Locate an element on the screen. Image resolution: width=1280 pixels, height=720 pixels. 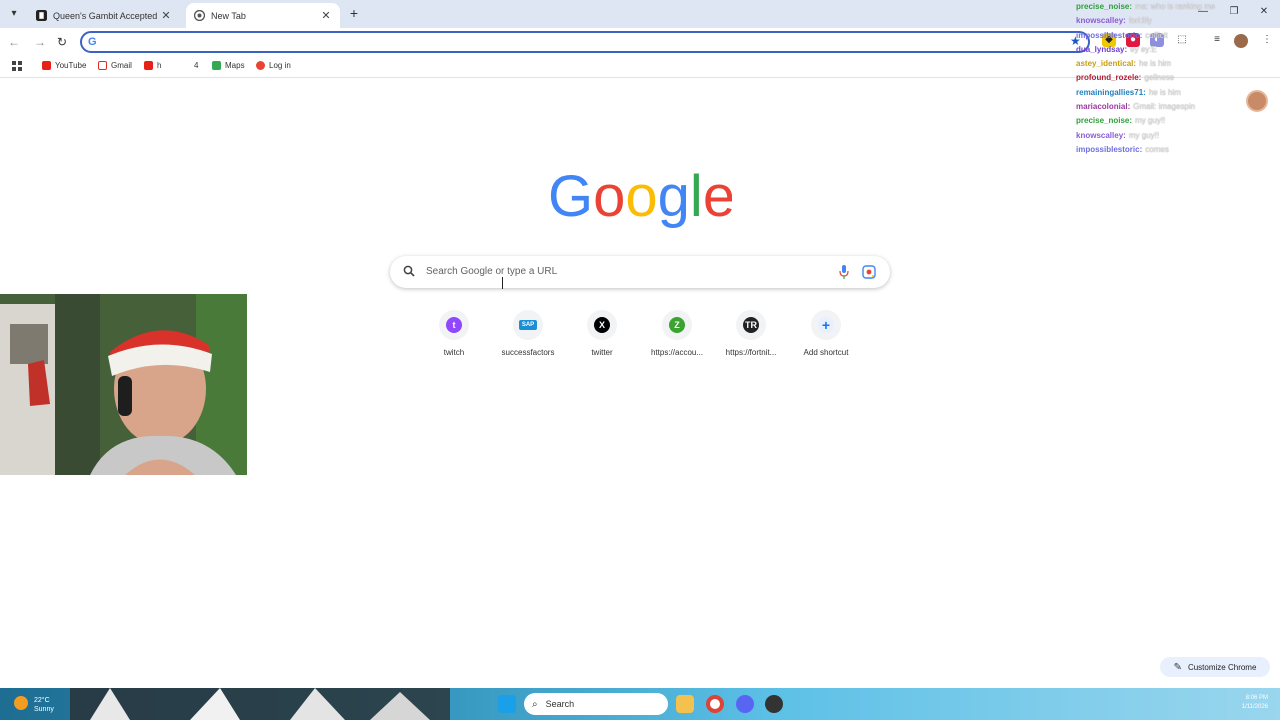
taskbar-search: ⌕ Search is located at coordinates (596, 704).